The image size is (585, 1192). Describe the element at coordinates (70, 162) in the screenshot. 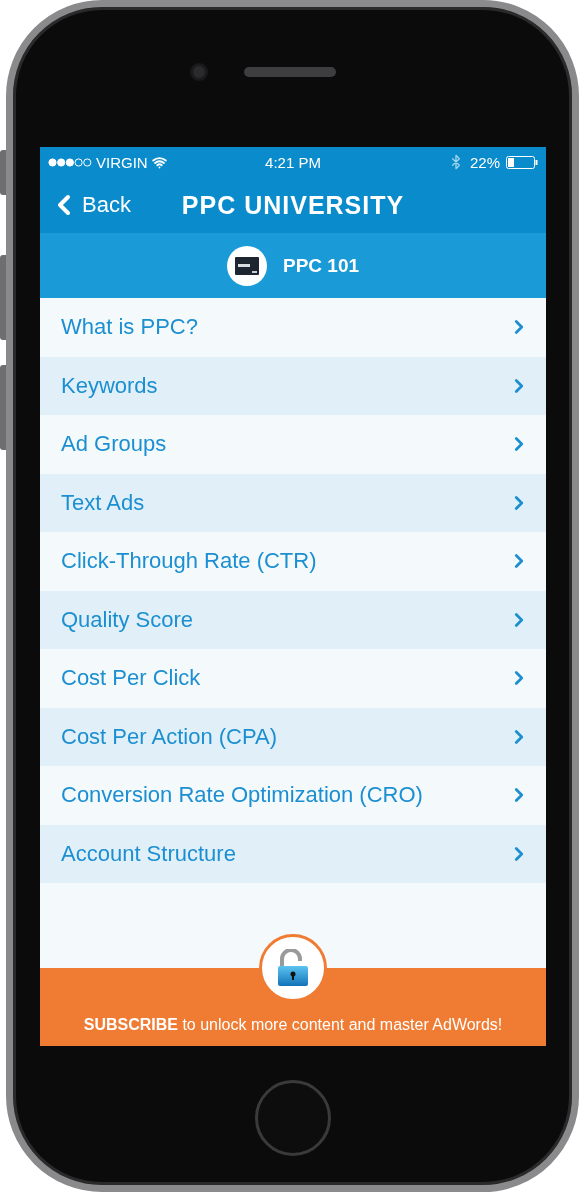

I see `signal-icon` at that location.